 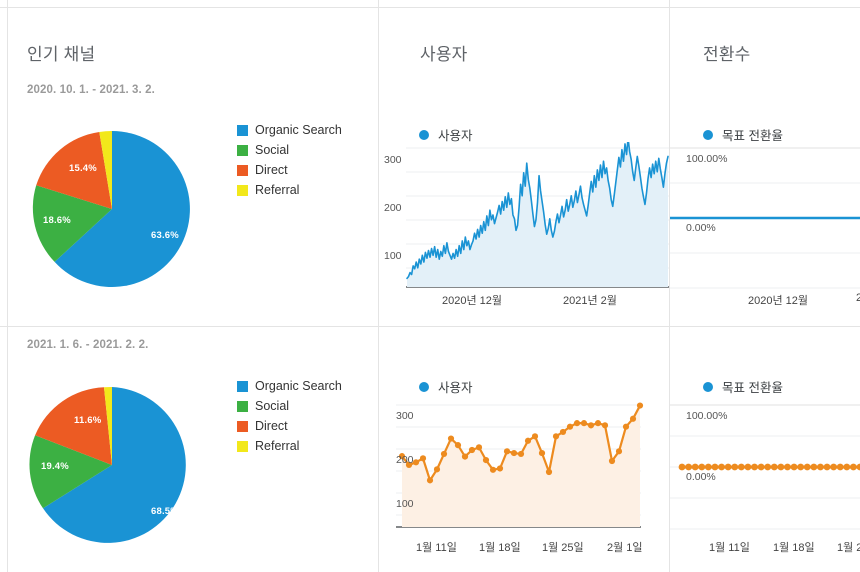 I want to click on pie-slice-label-social: 18.6%, so click(x=57, y=220).